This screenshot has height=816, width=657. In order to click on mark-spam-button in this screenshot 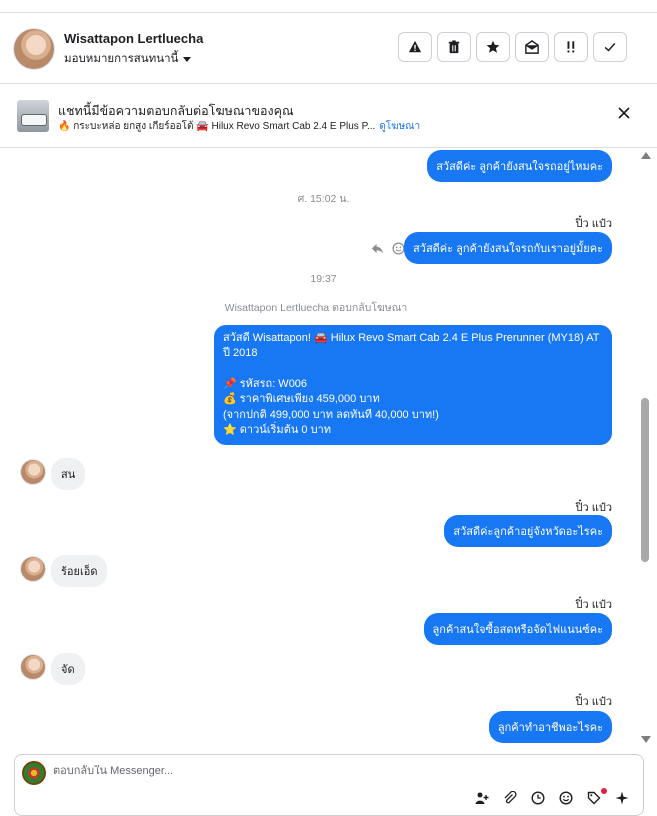, I will do `click(415, 47)`.